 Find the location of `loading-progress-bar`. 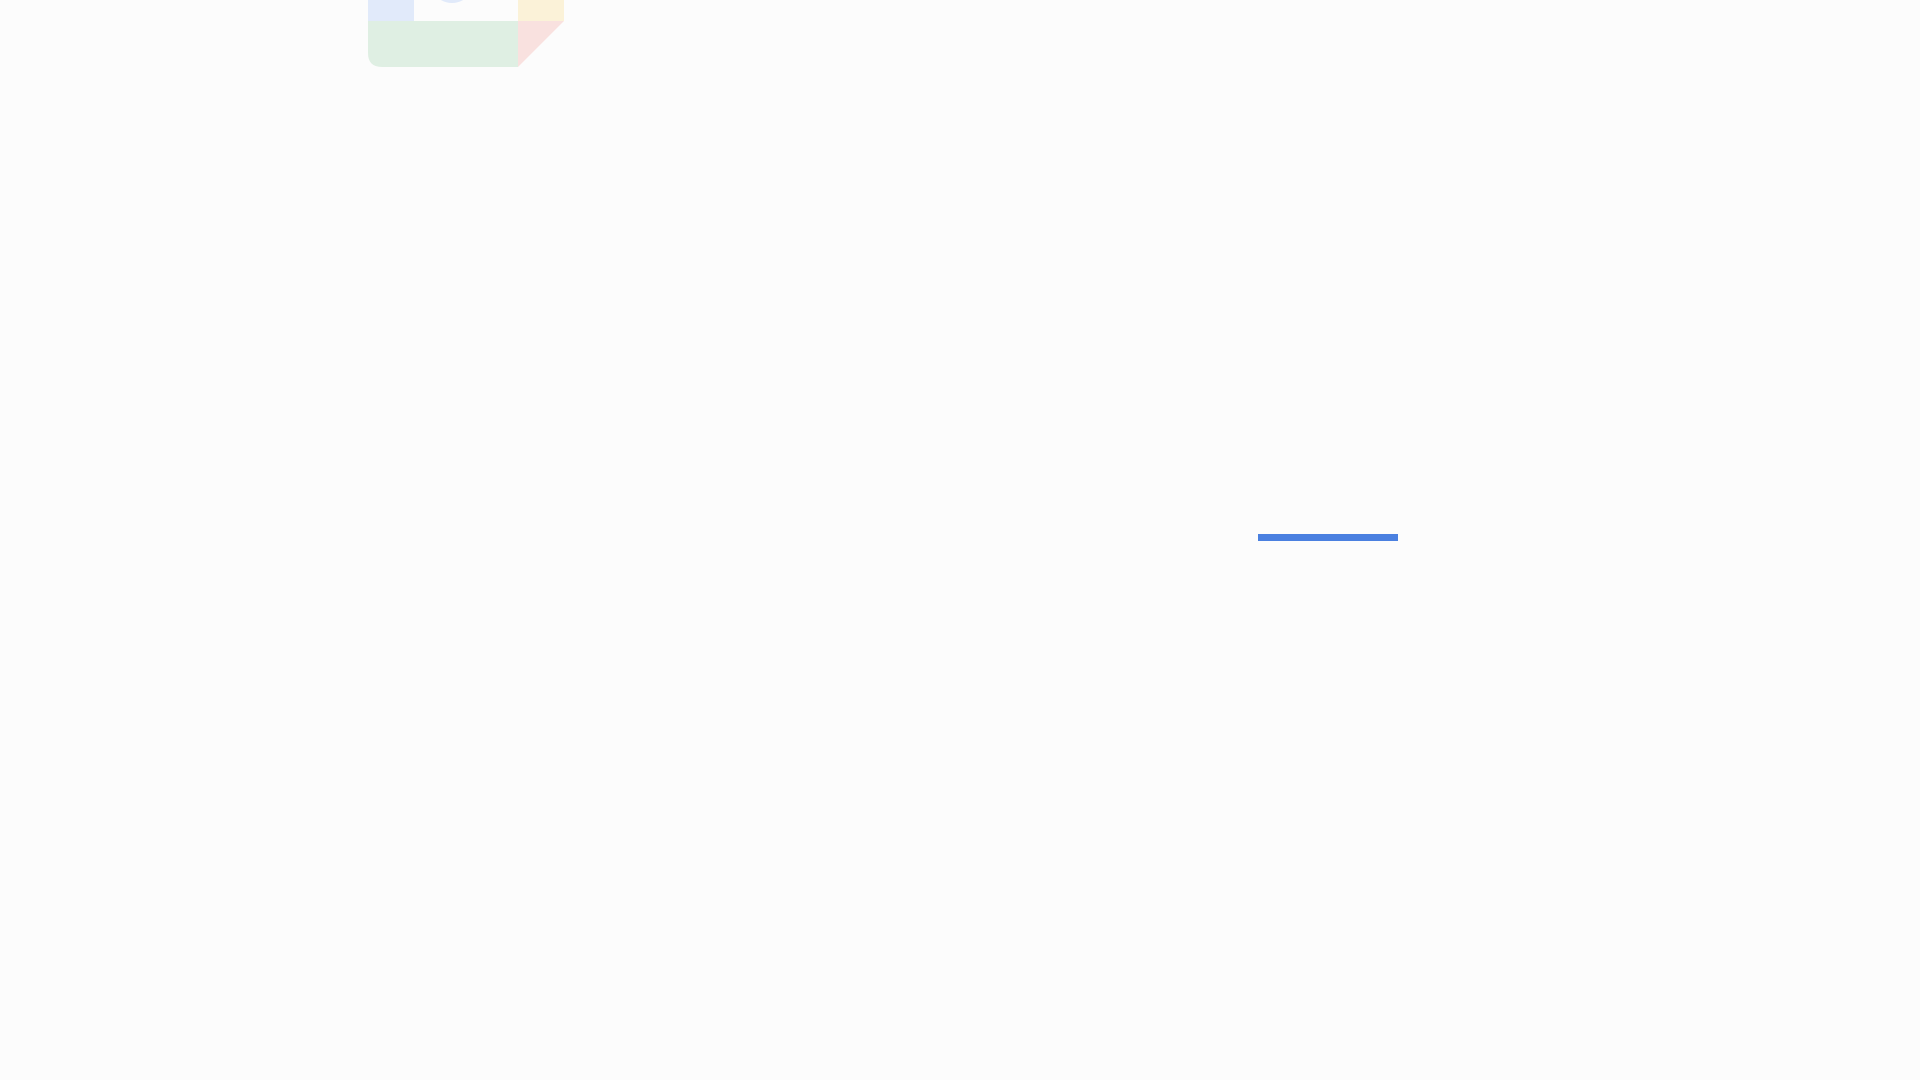

loading-progress-bar is located at coordinates (1328, 537).